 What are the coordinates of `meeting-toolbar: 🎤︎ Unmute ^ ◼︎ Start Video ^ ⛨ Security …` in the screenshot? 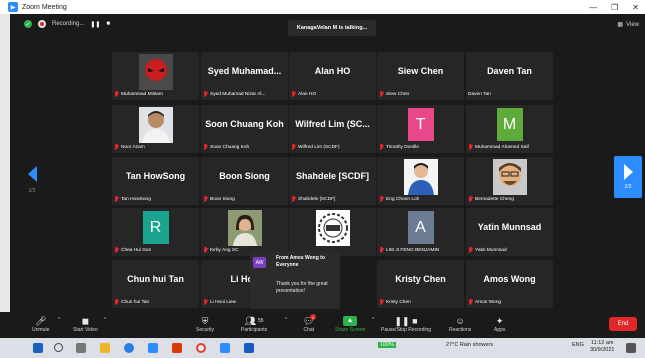 It's located at (322, 325).